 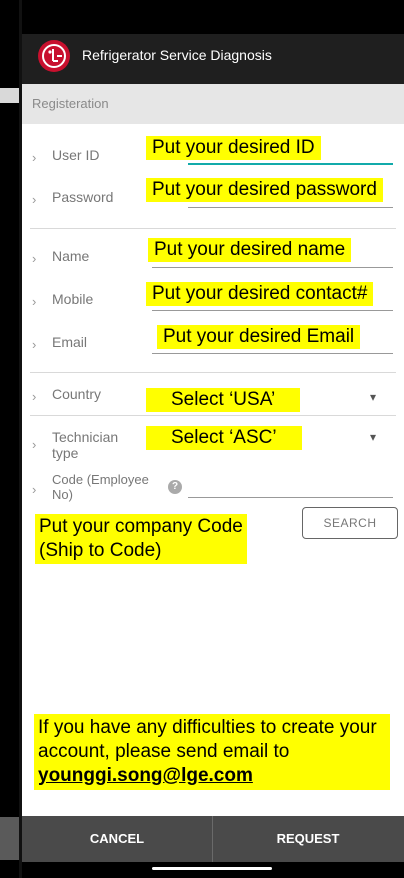 What do you see at coordinates (9, 439) in the screenshot?
I see `background-window-edge` at bounding box center [9, 439].